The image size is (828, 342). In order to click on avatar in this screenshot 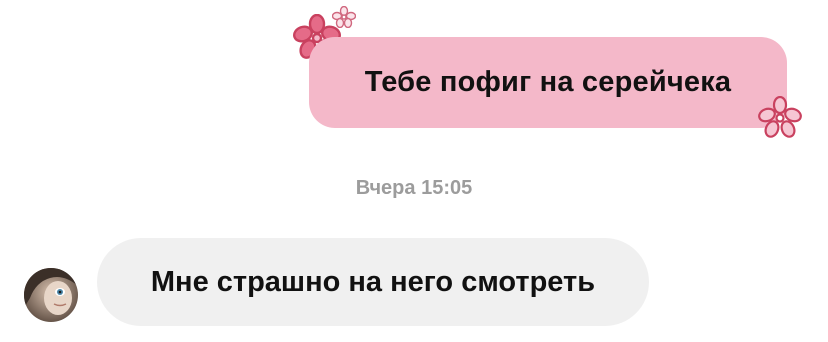, I will do `click(51, 295)`.